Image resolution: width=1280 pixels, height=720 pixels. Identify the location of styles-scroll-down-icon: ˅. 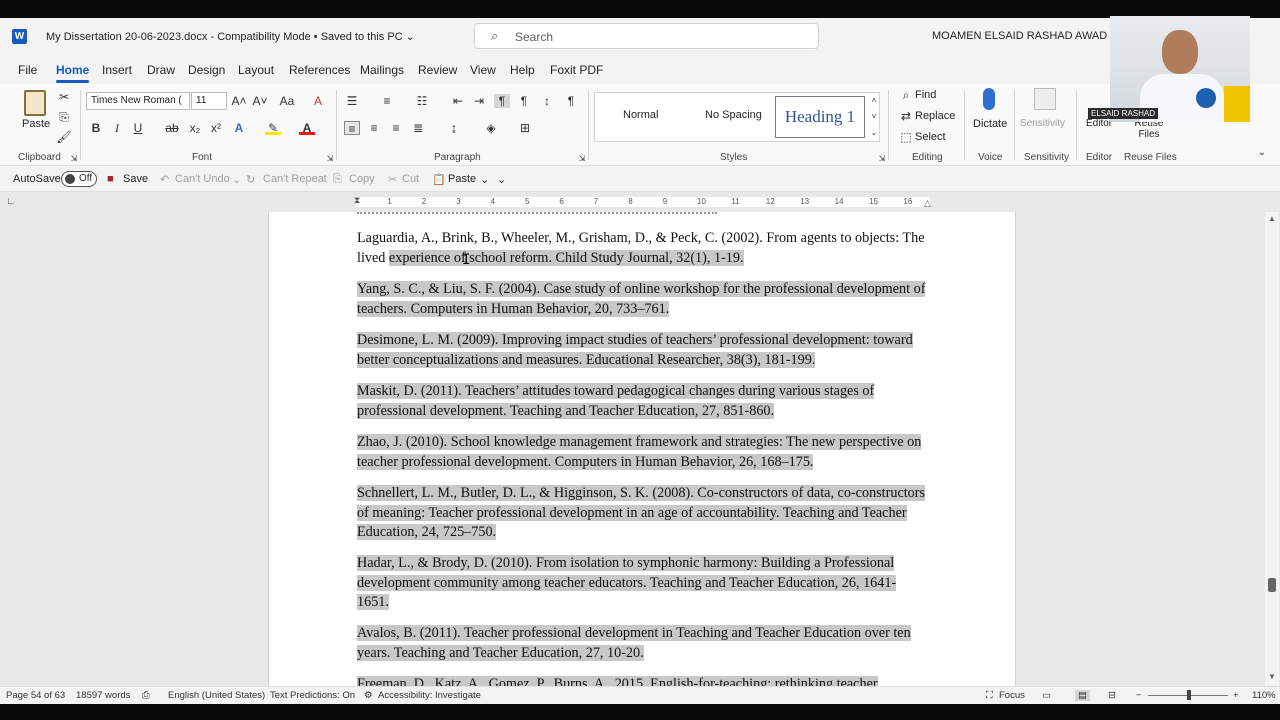
(874, 117).